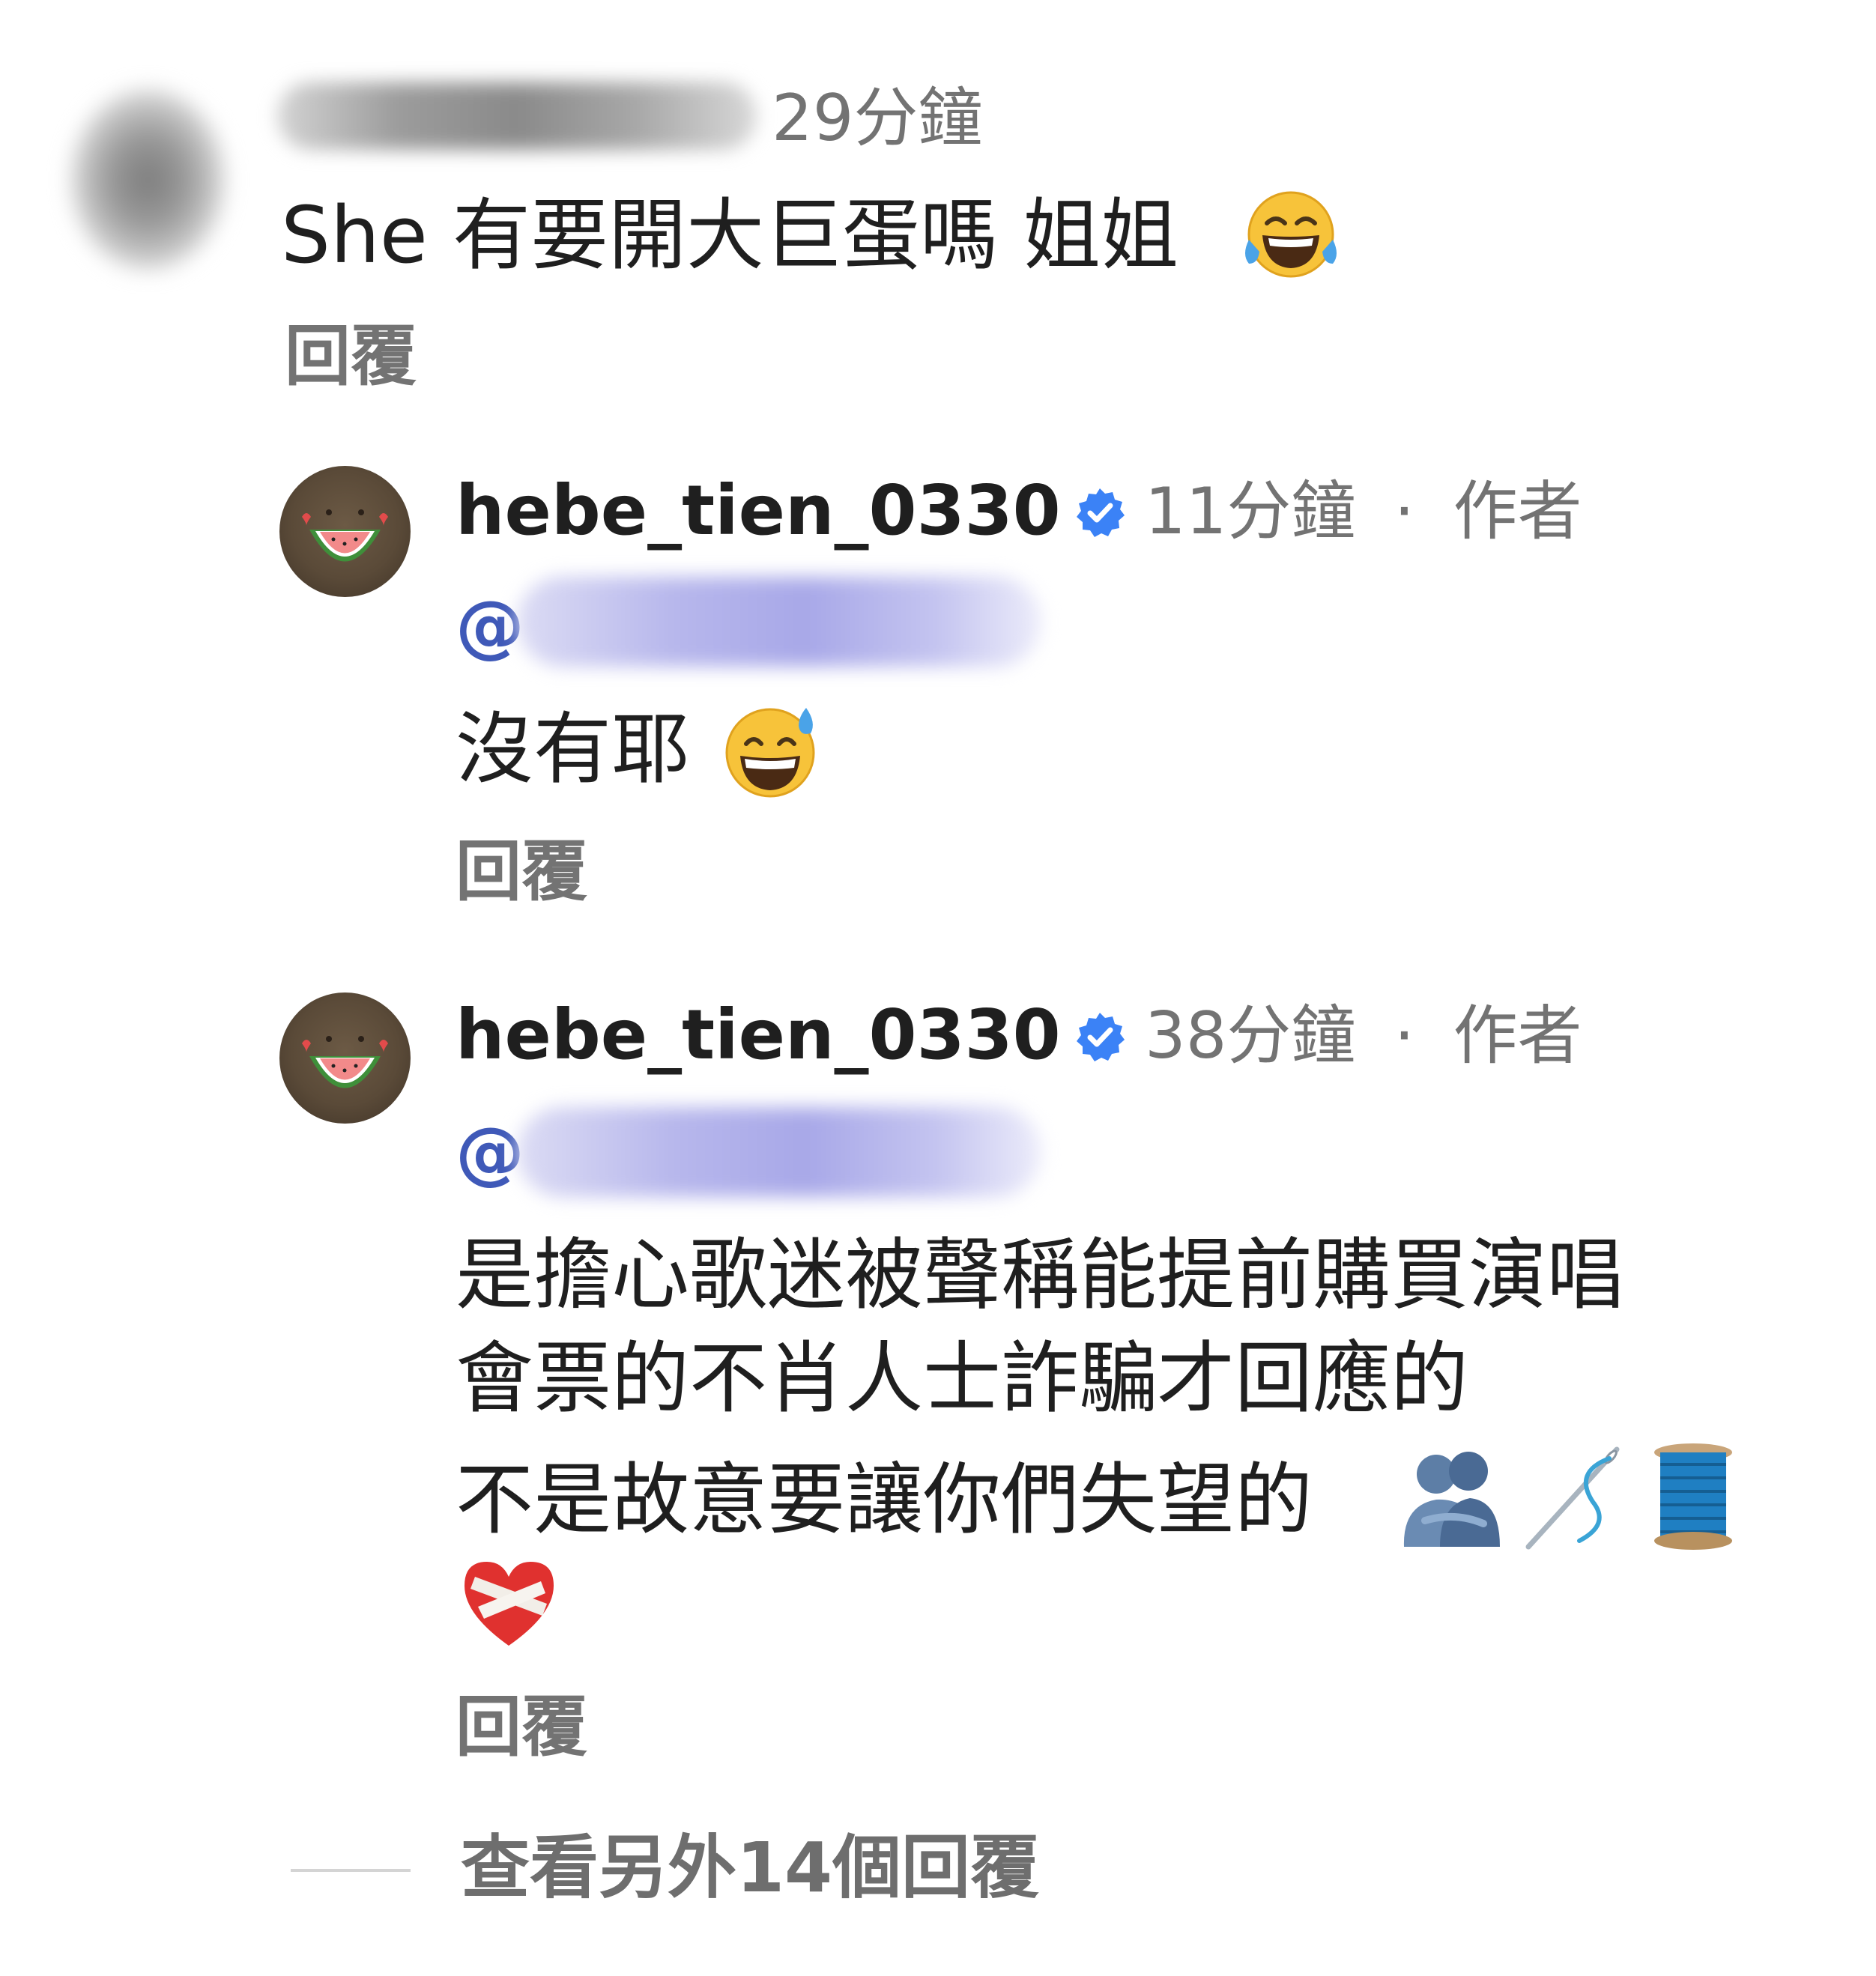 This screenshot has height=1976, width=1876. What do you see at coordinates (770, 753) in the screenshot?
I see `grinning-face-with-sweat-icon` at bounding box center [770, 753].